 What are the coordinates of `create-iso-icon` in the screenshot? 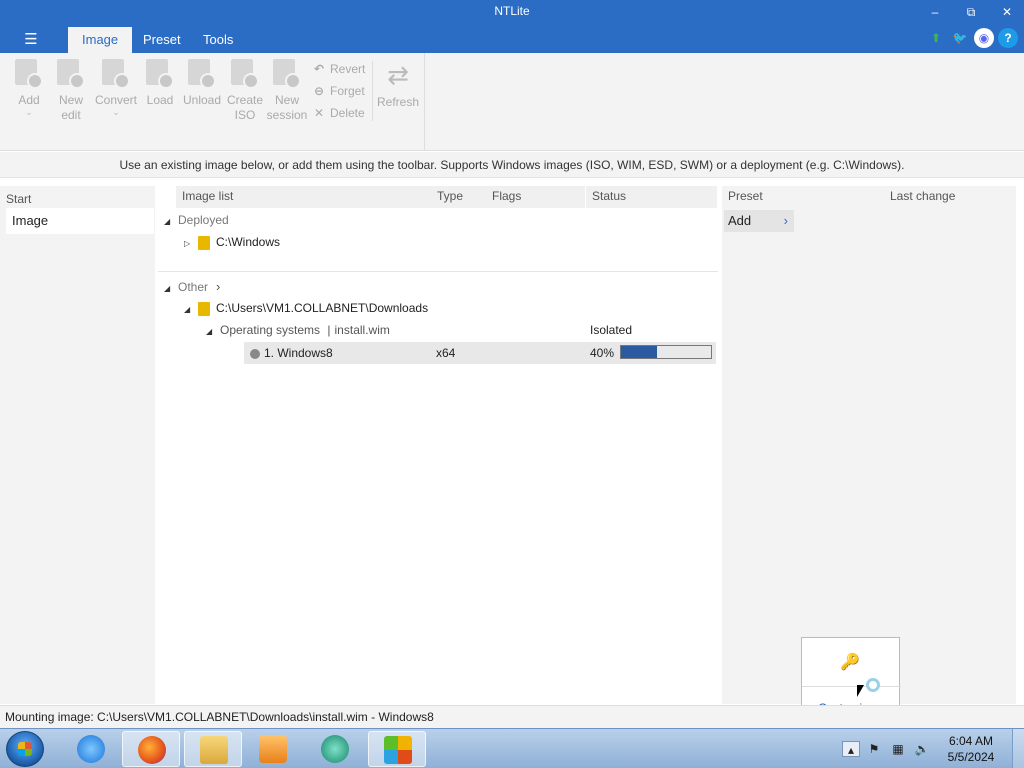 It's located at (245, 74).